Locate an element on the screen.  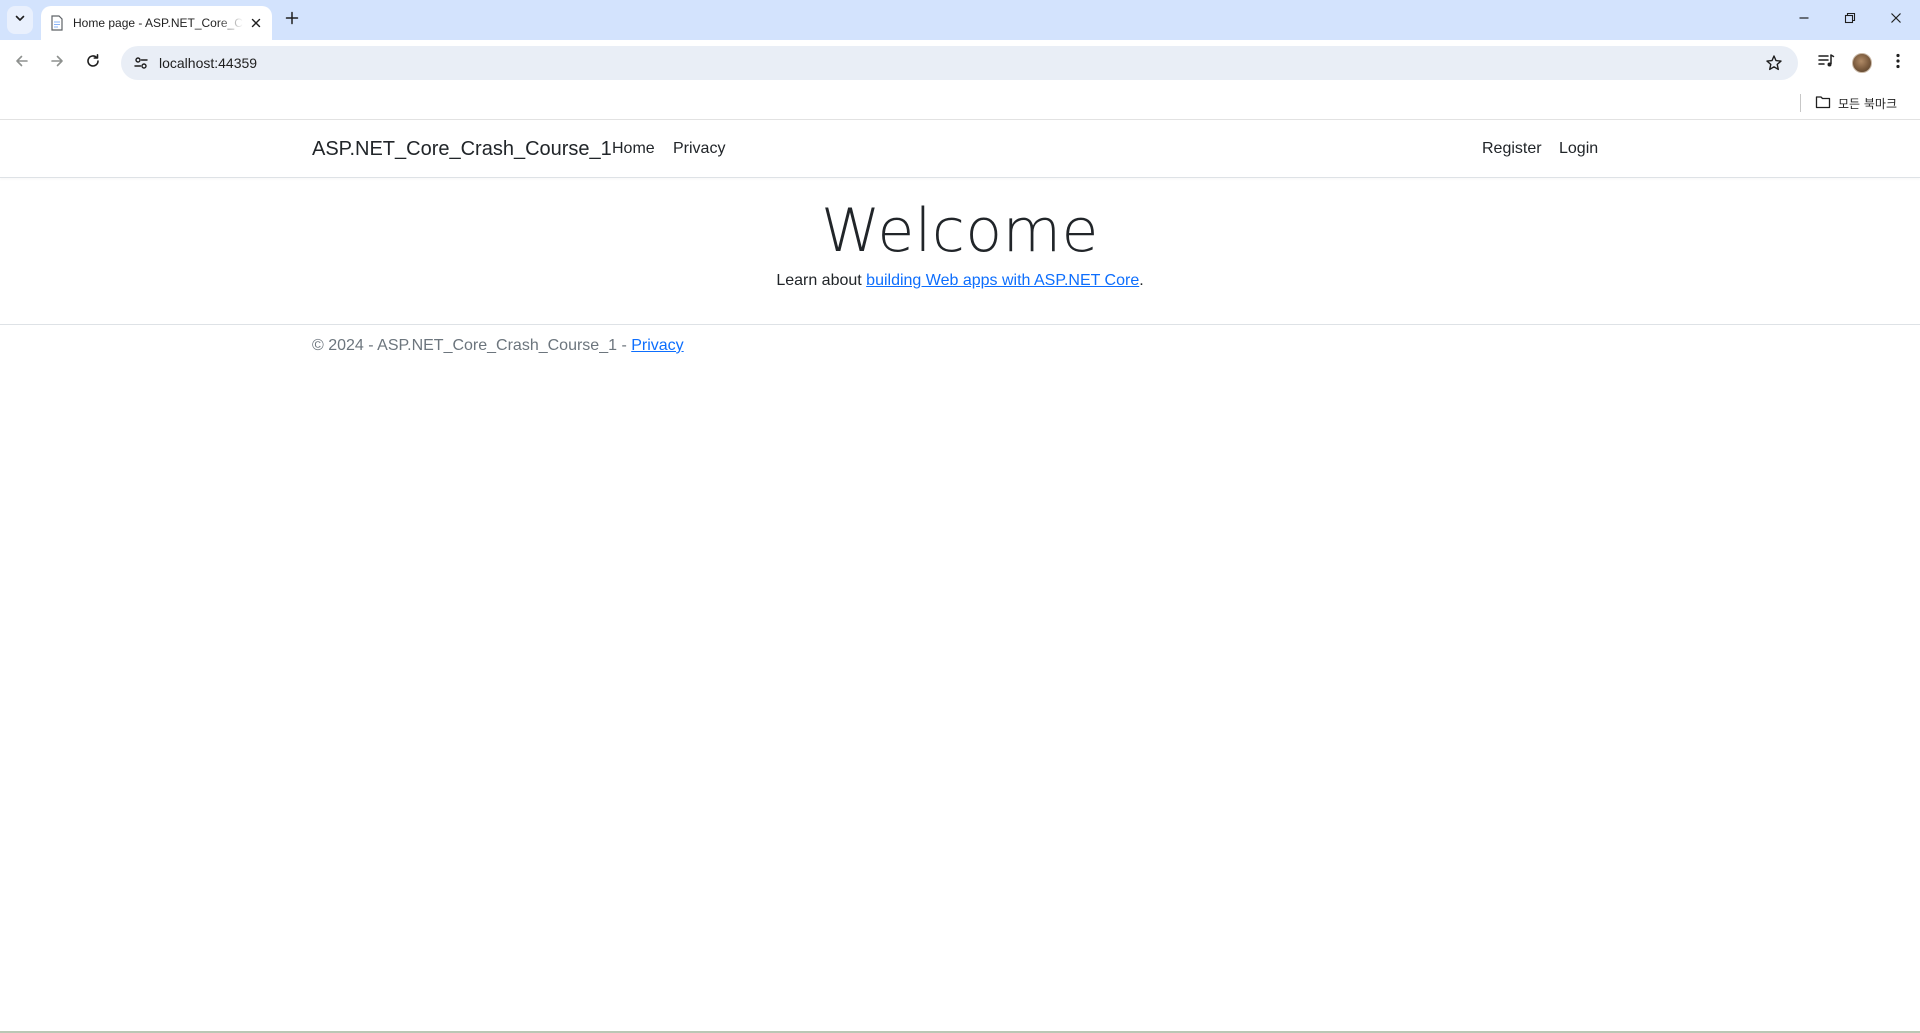
all-bookmarks-button: 모든 북마크 is located at coordinates (1856, 103).